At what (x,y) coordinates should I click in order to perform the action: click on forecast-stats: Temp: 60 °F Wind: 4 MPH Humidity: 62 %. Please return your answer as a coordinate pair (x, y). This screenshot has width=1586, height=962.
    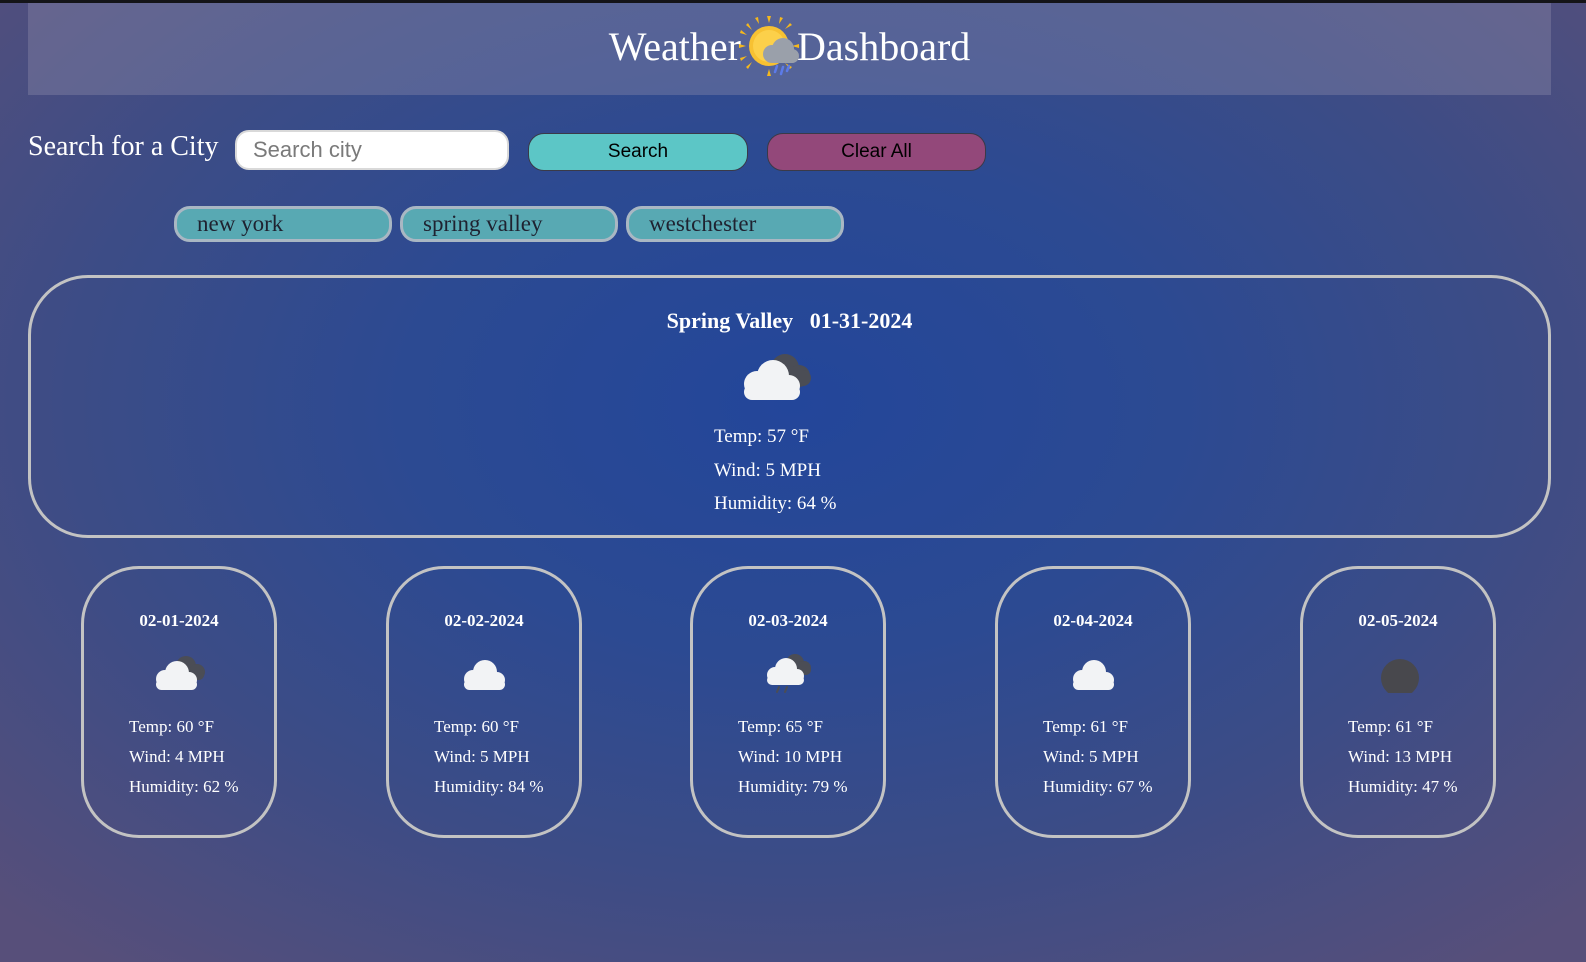
    Looking at the image, I should click on (184, 757).